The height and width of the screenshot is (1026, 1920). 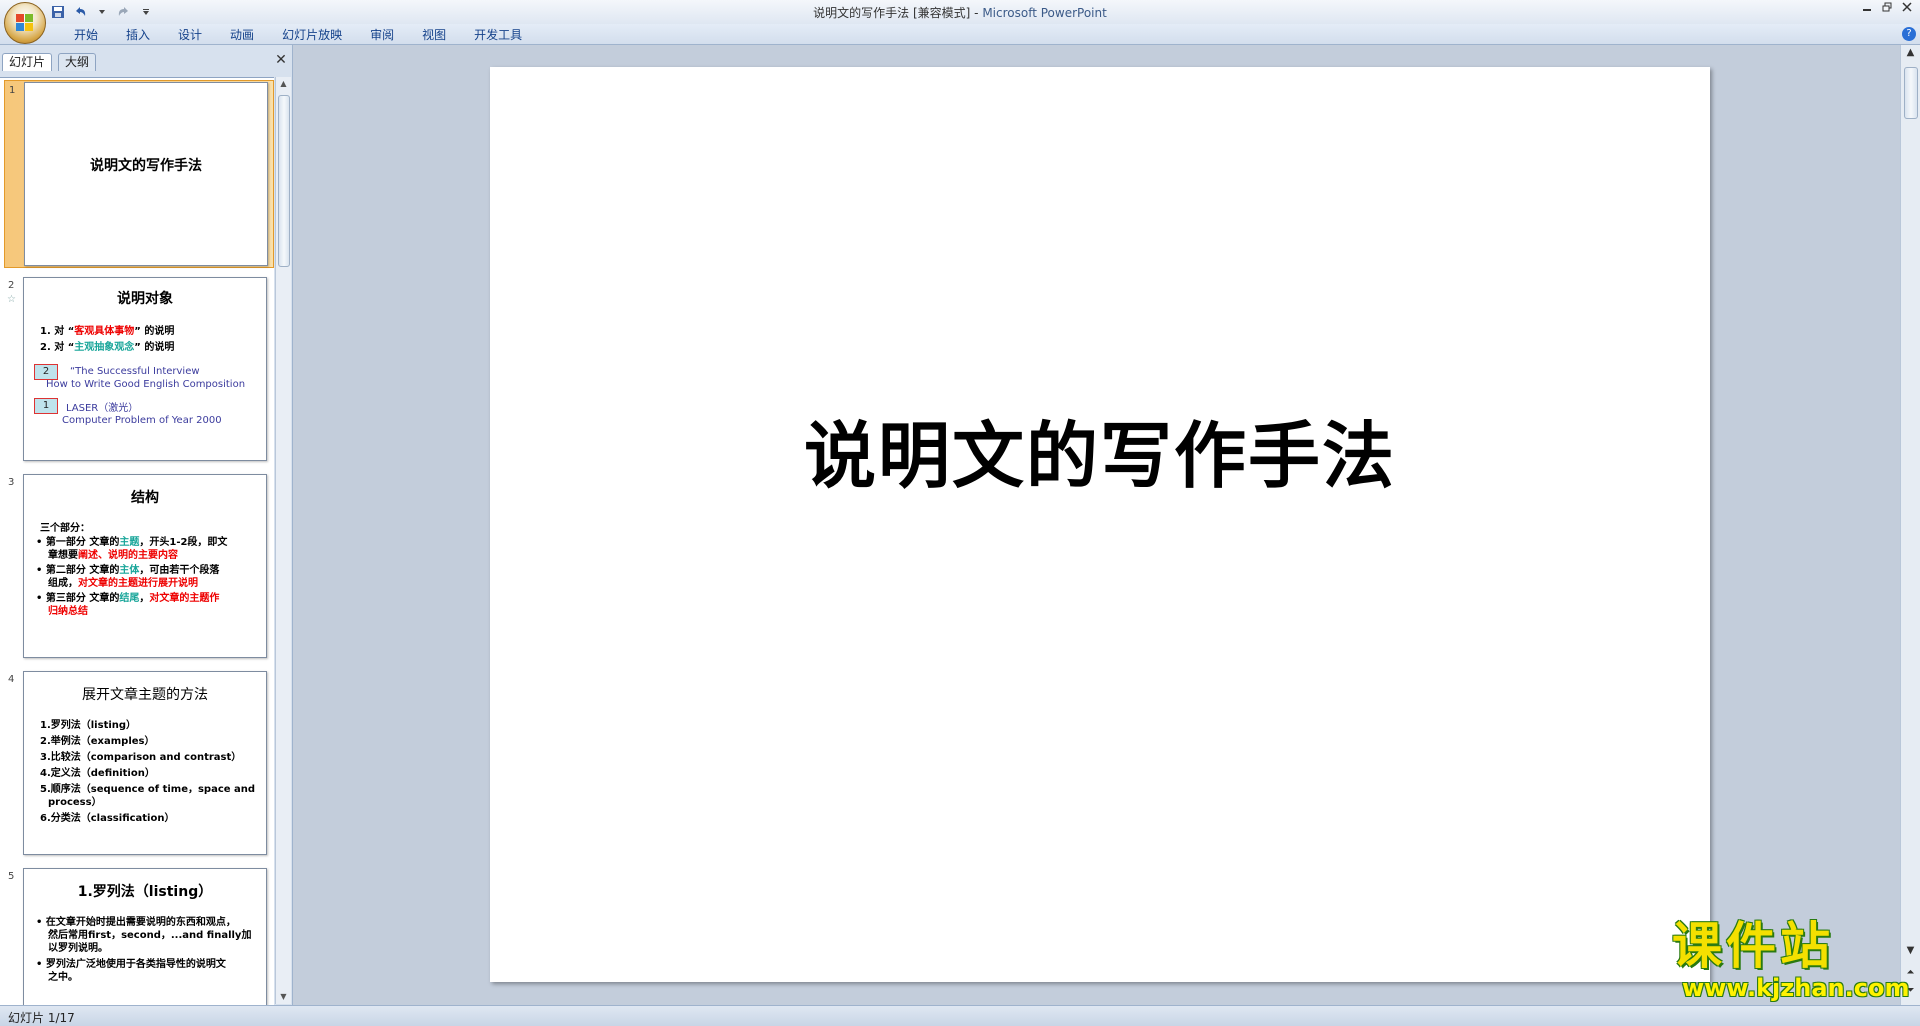 I want to click on restore-icon, so click(x=1887, y=7).